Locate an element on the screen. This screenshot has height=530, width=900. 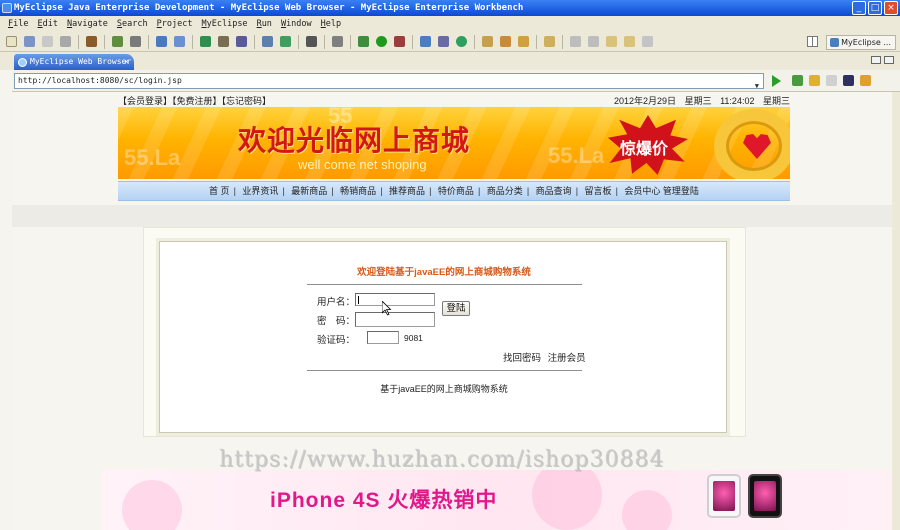
folder-icon is located at coordinates (487, 41).